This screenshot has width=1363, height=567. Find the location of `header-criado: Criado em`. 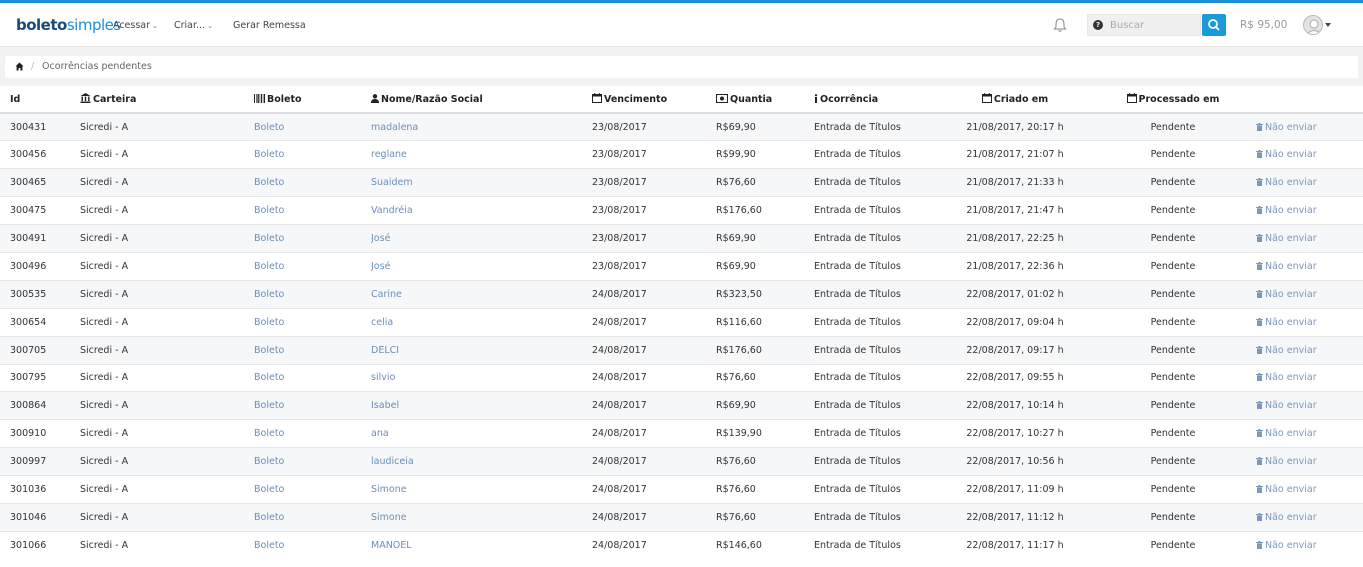

header-criado: Criado em is located at coordinates (1015, 100).